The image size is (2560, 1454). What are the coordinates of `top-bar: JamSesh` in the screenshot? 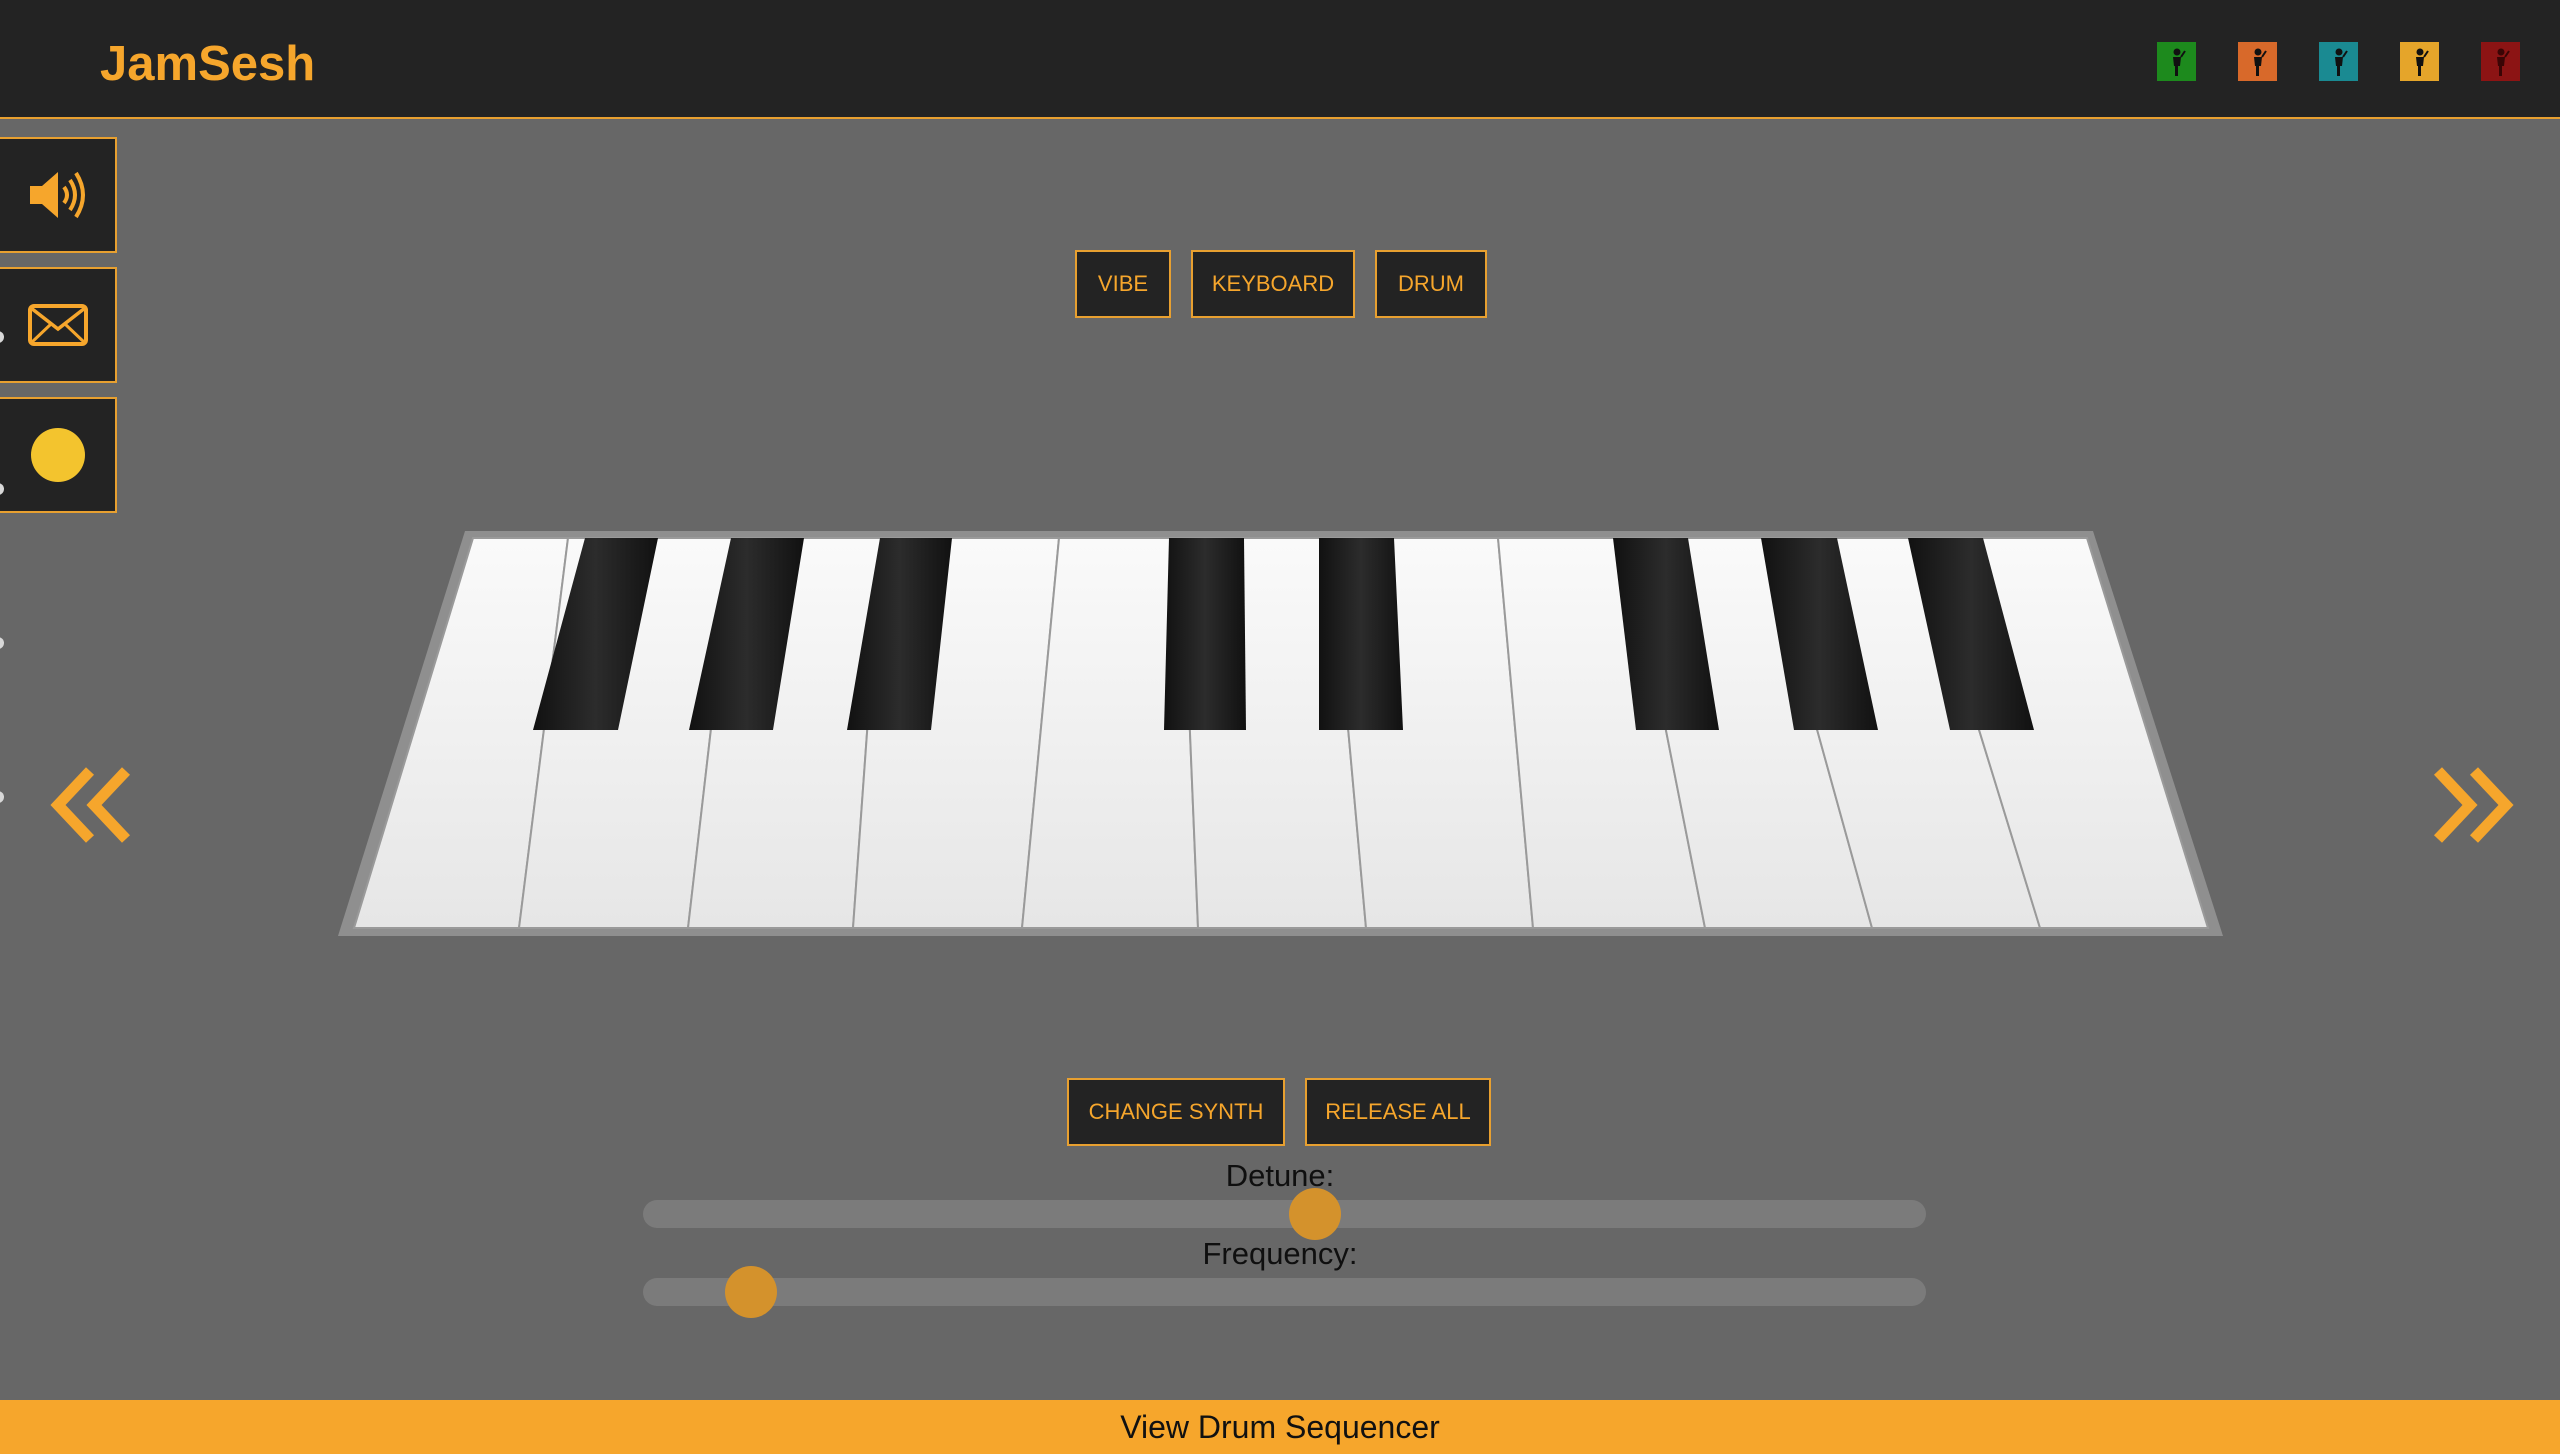 It's located at (1280, 59).